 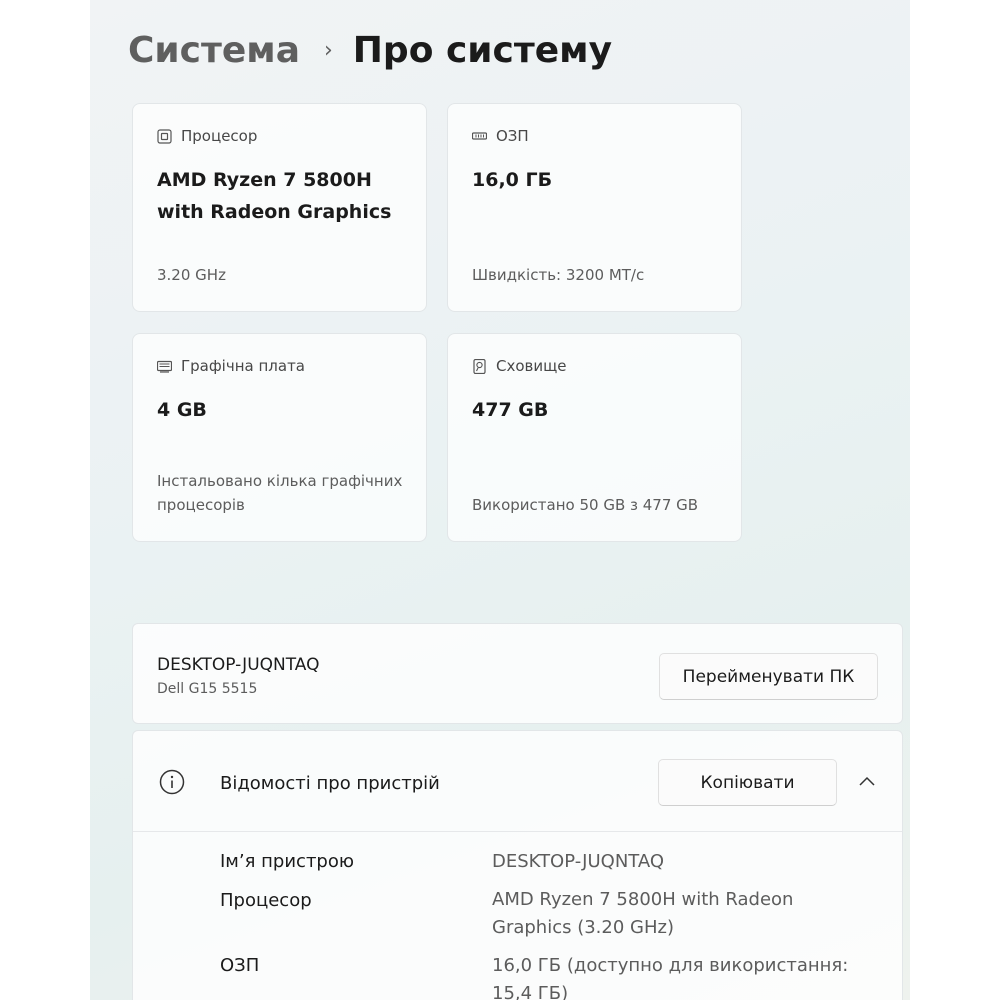 What do you see at coordinates (510, 410) in the screenshot?
I see `storage-card-value: 477 GB` at bounding box center [510, 410].